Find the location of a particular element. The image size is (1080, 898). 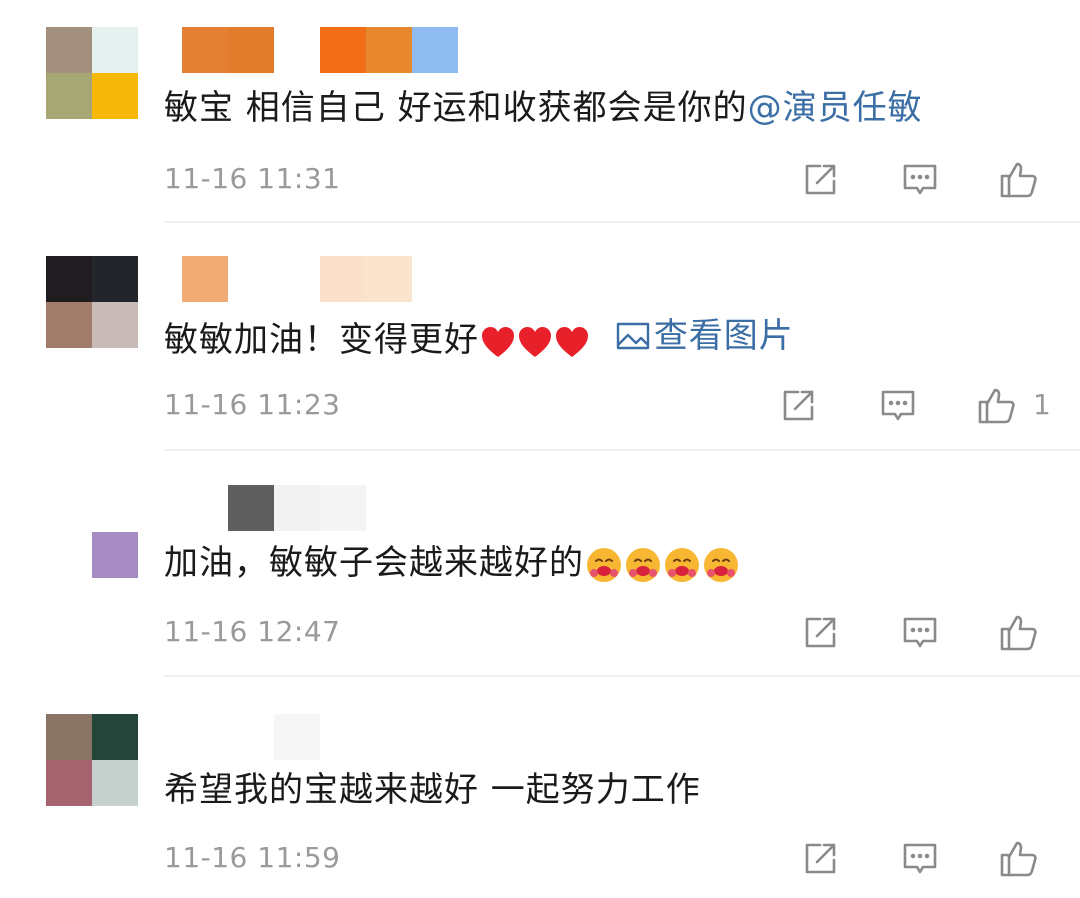

image-icon is located at coordinates (633, 336).